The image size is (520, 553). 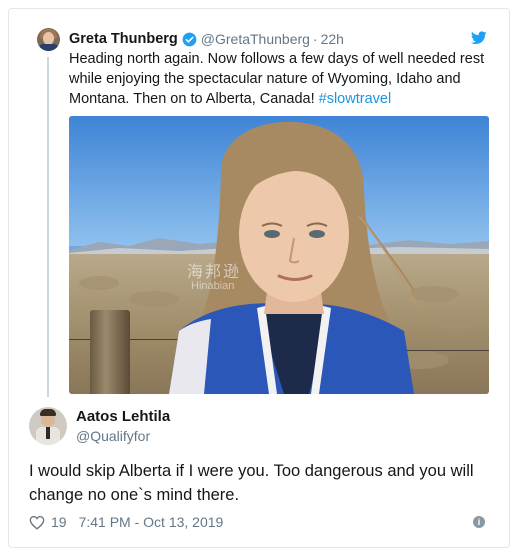 I want to click on photo-watermark: 海邦逊, so click(x=214, y=272).